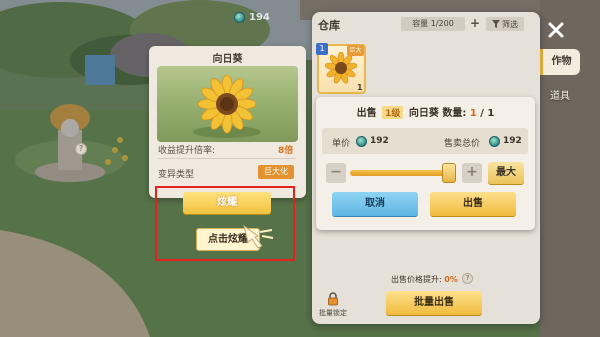  I want to click on quantity-slider-fill, so click(403, 173).